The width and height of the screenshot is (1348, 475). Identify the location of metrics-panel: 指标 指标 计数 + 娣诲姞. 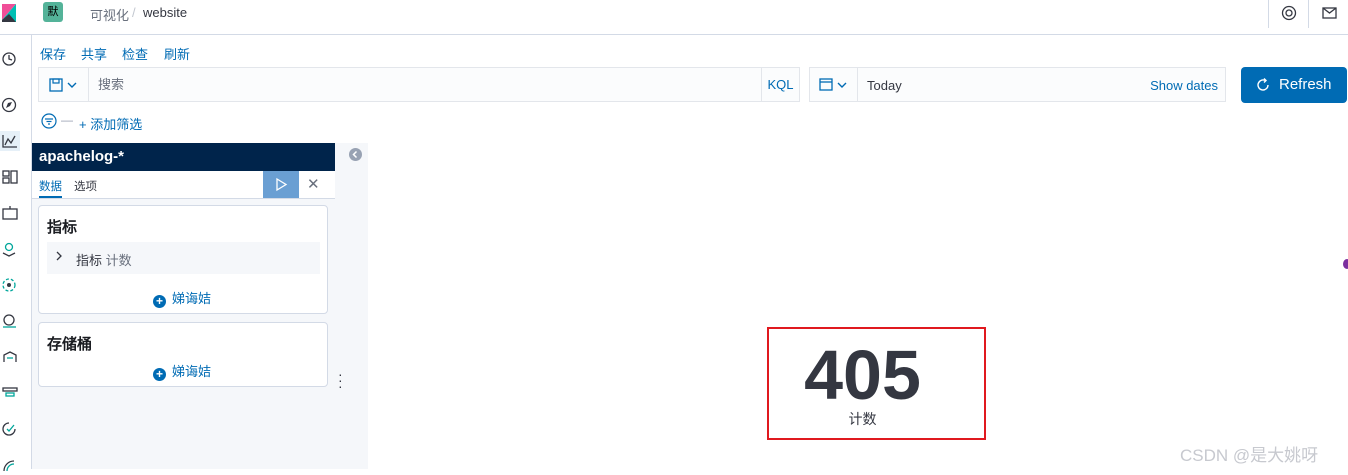
(183, 259).